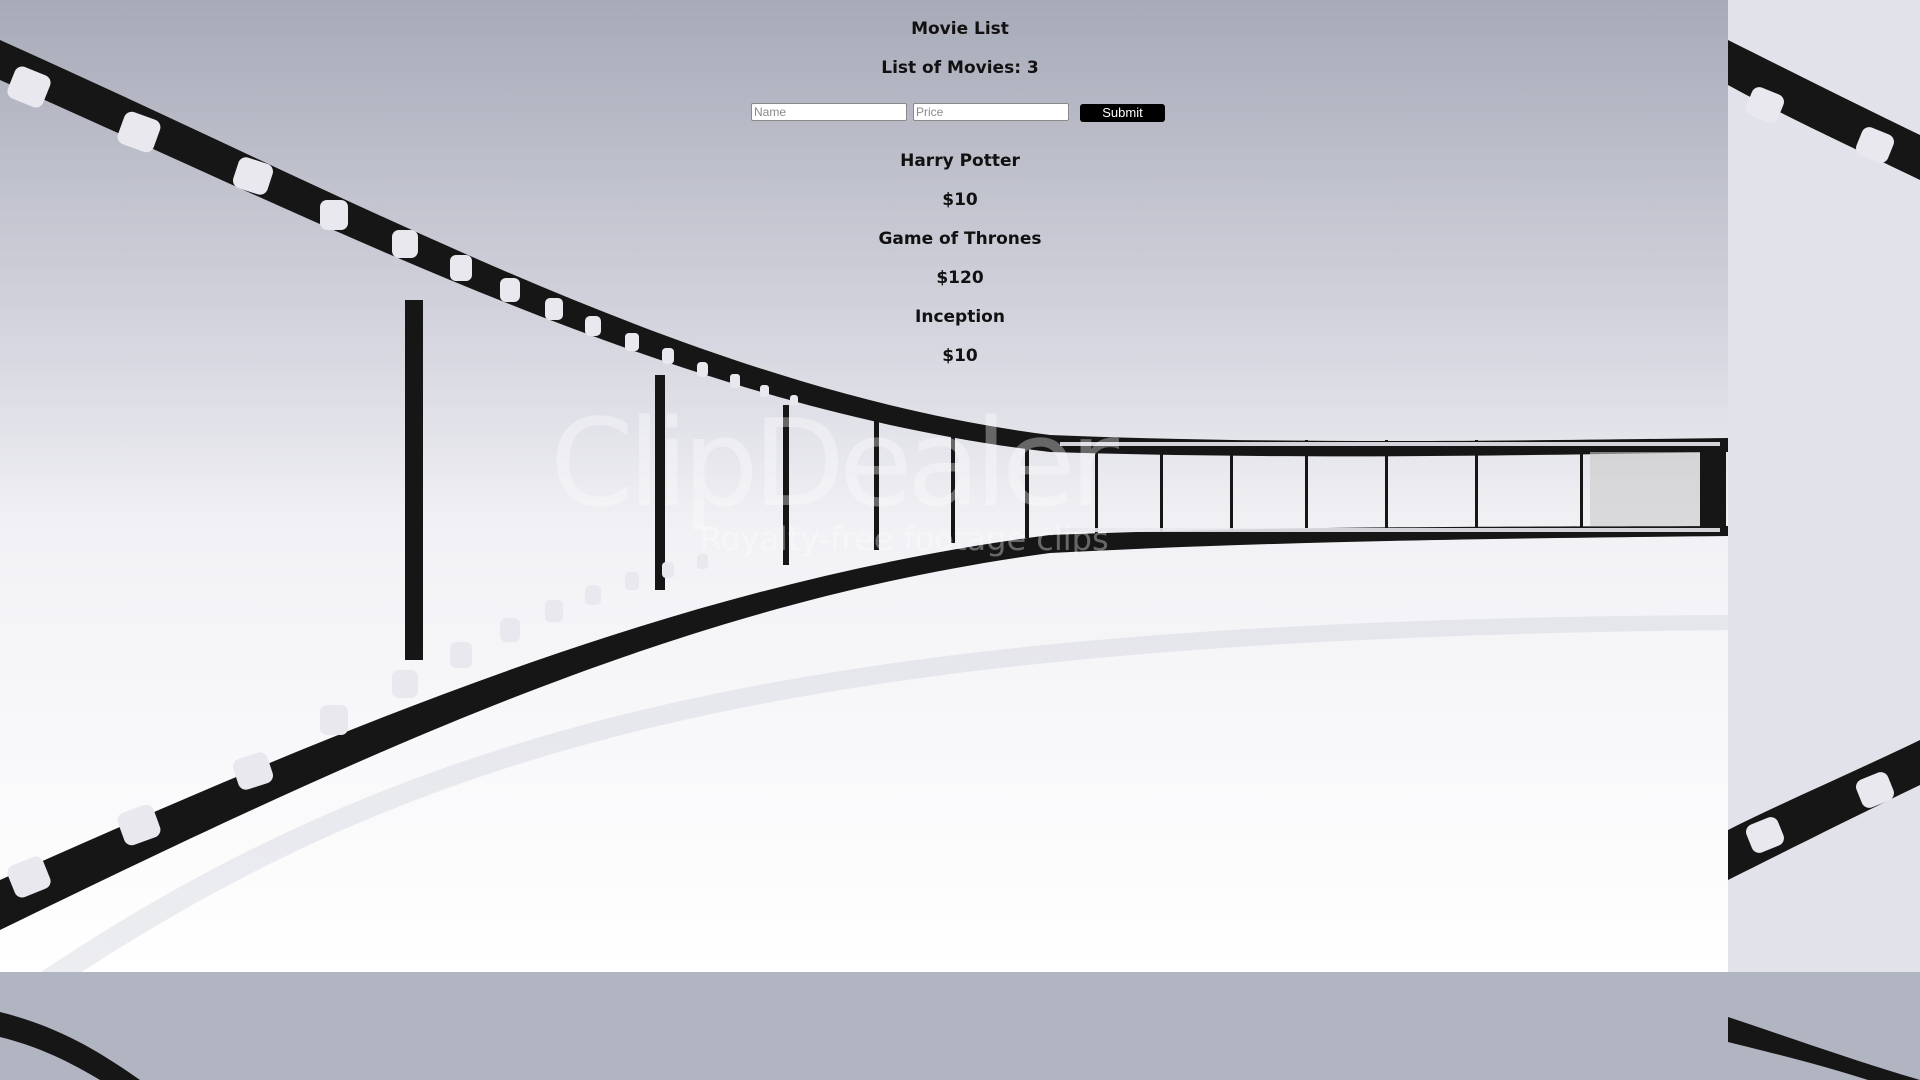 The width and height of the screenshot is (1920, 1080). I want to click on background-tile-bottom, so click(864, 1026).